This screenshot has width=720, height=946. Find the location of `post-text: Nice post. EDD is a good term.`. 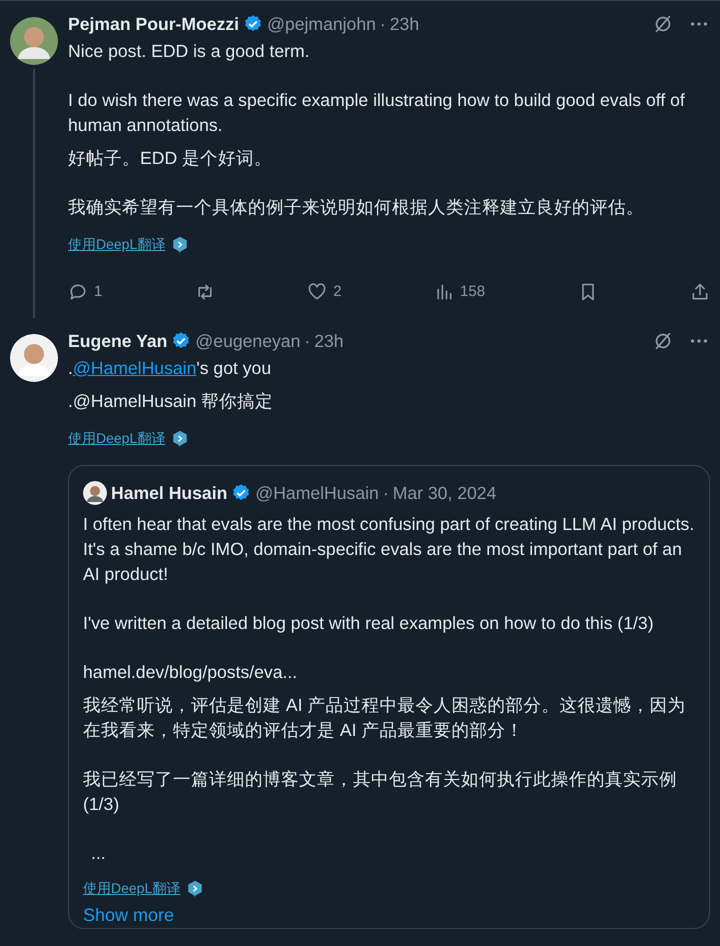

post-text: Nice post. EDD is a good term. is located at coordinates (189, 51).